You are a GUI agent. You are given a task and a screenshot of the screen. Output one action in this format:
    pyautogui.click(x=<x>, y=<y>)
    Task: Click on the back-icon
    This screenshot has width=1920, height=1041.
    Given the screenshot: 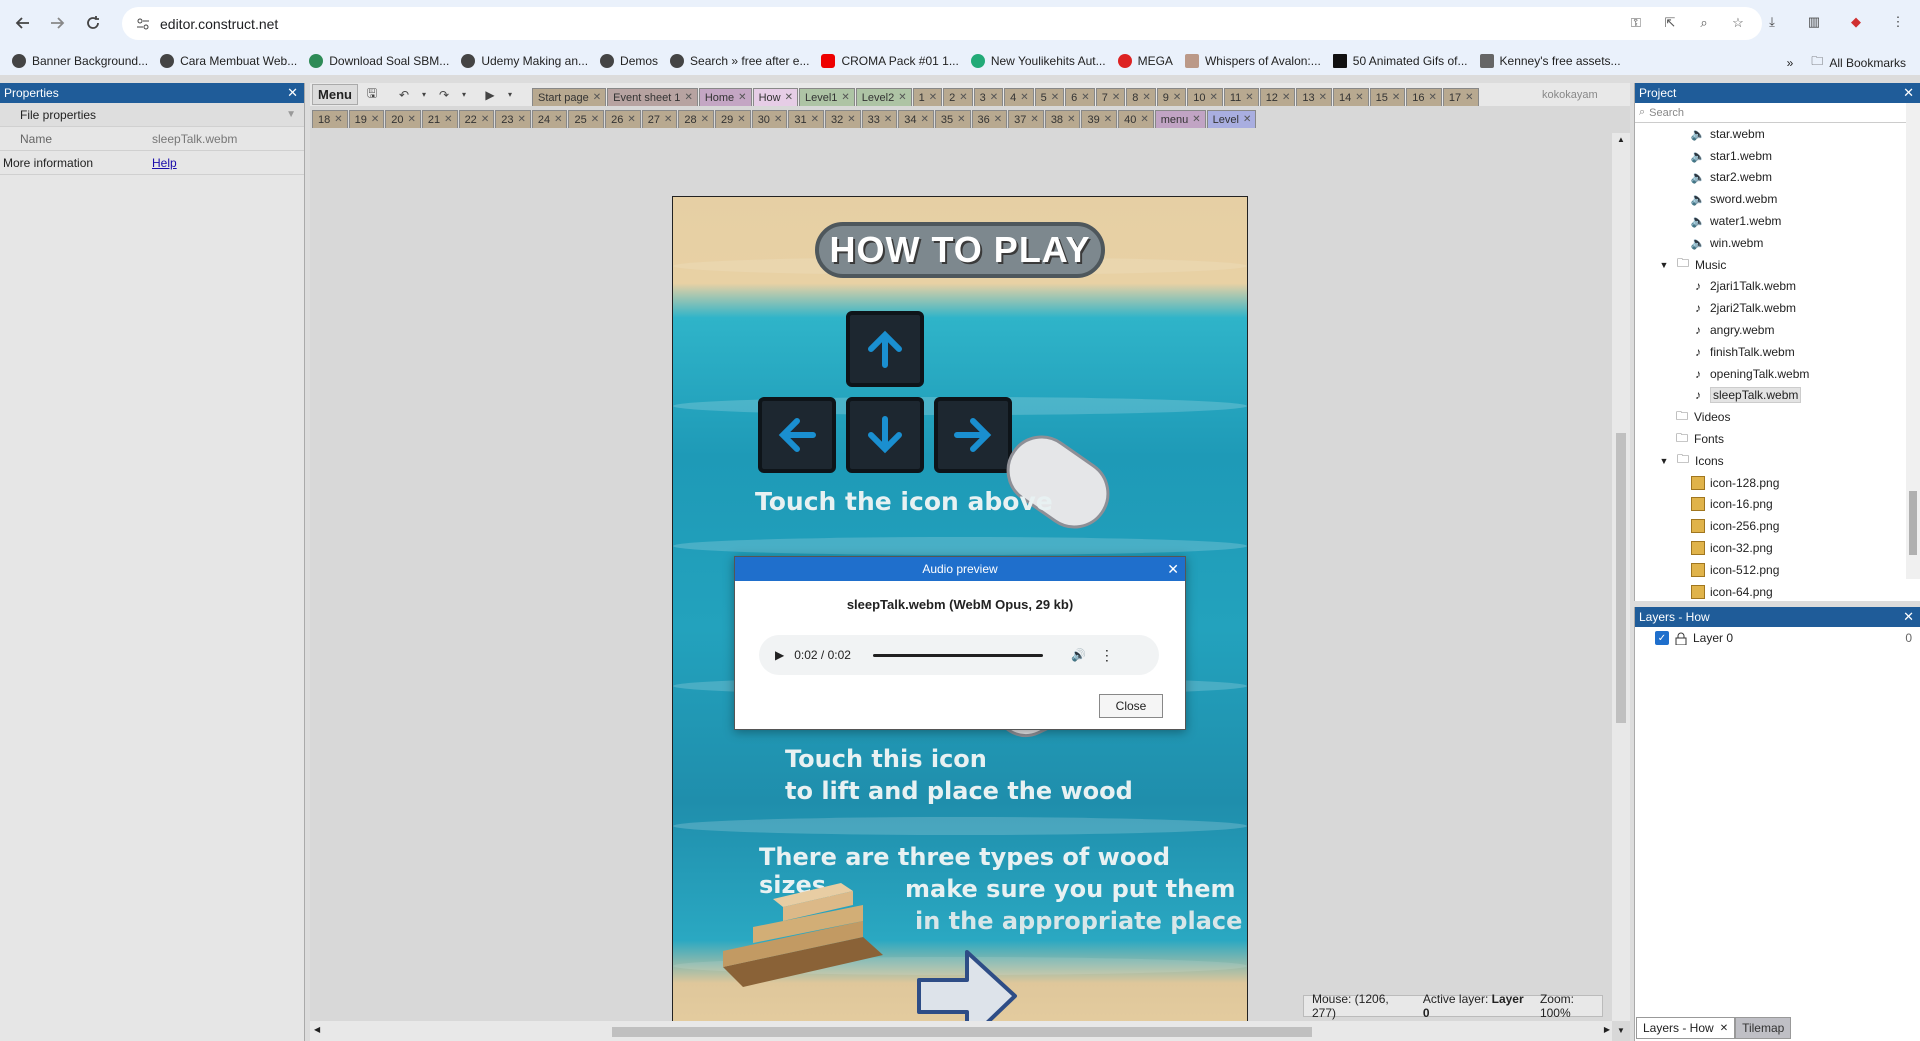 What is the action you would take?
    pyautogui.click(x=23, y=23)
    